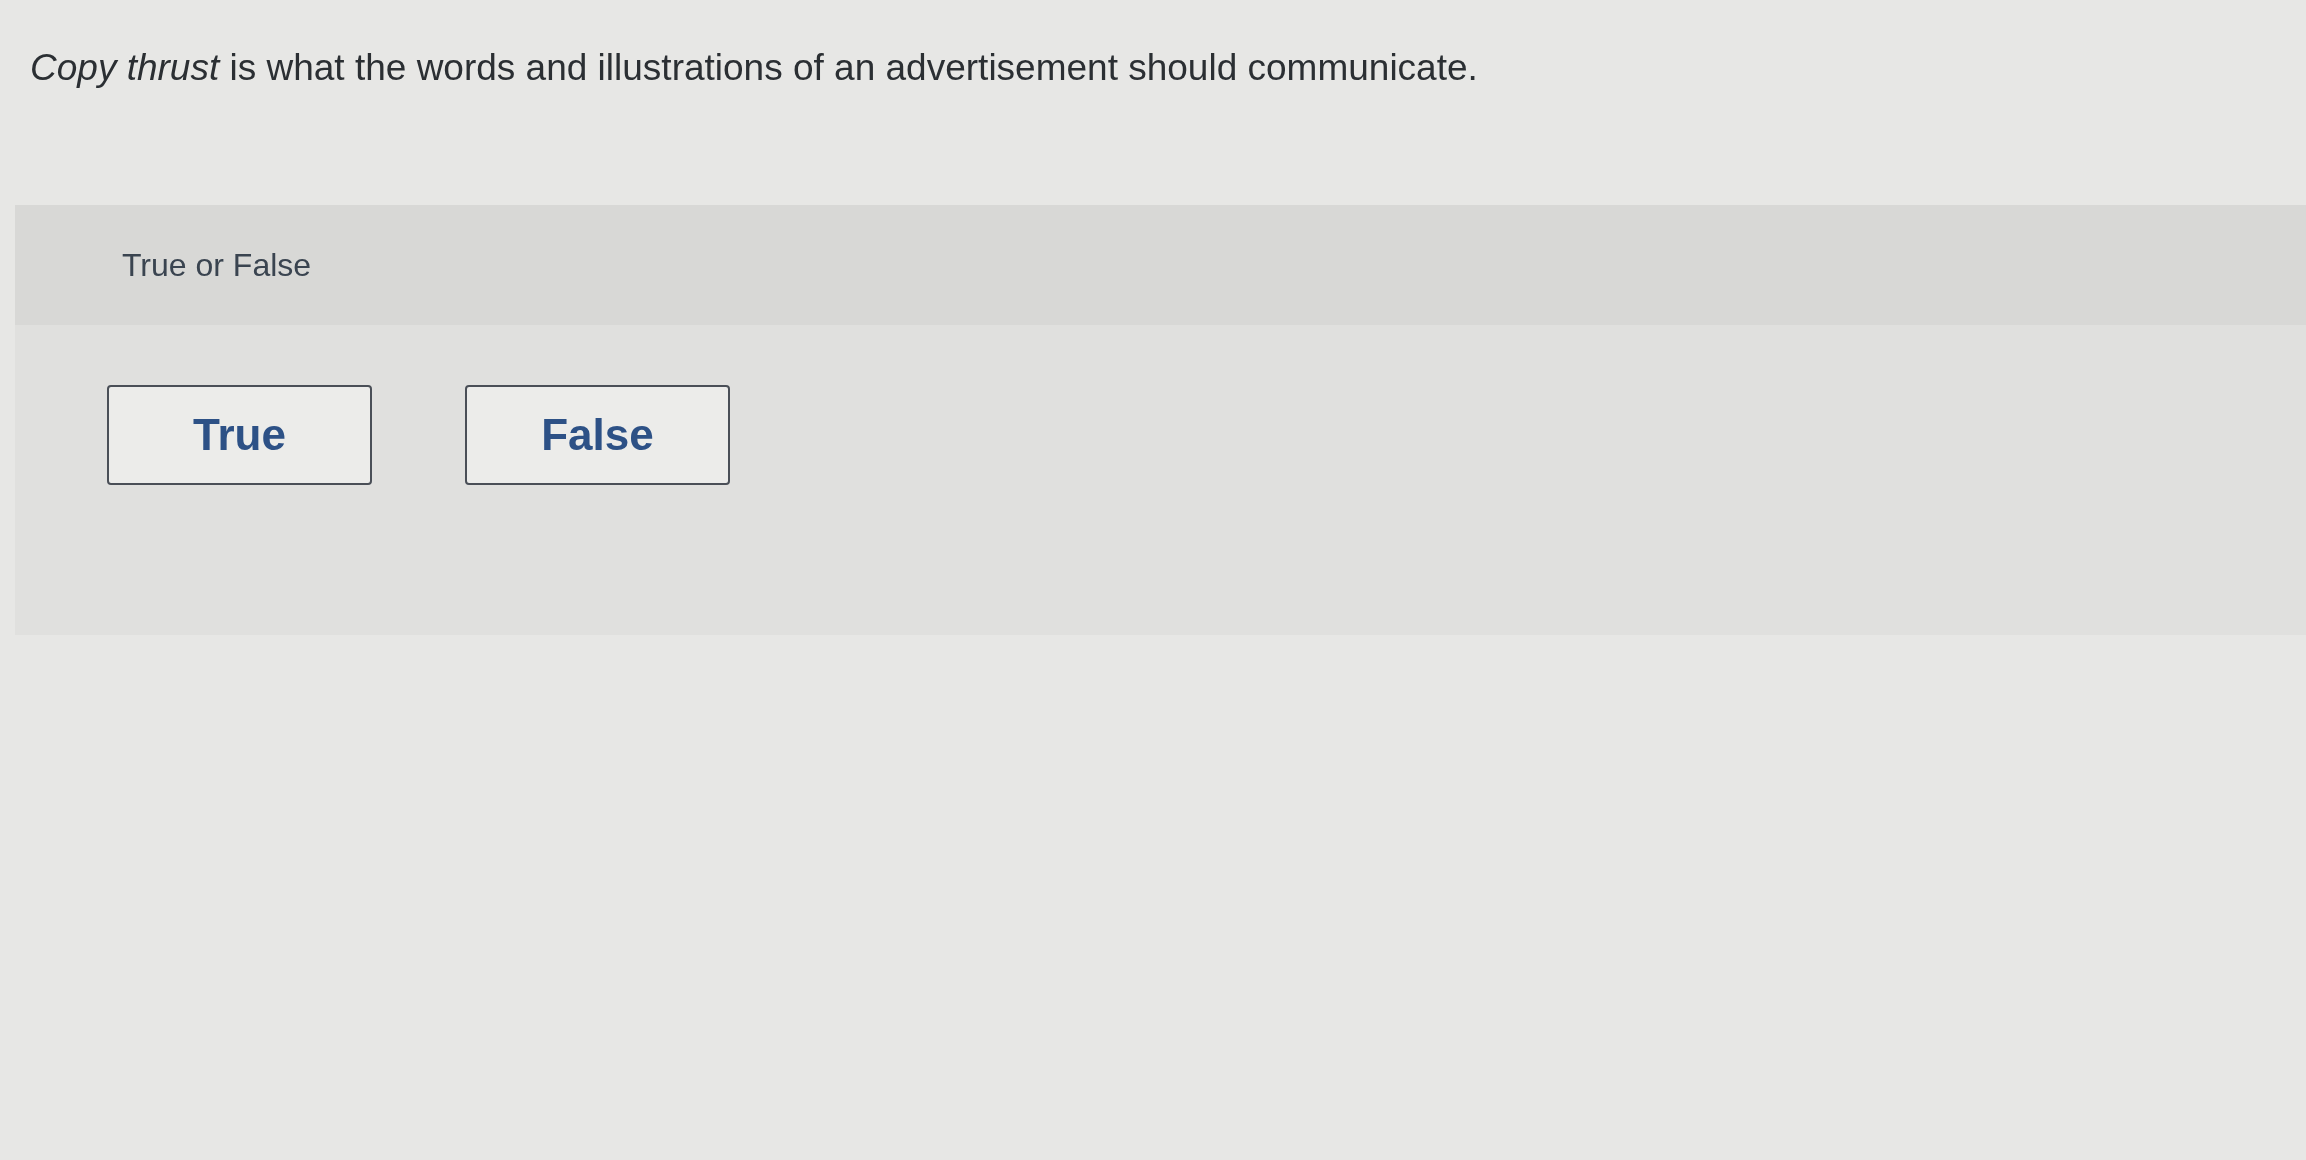 This screenshot has height=1160, width=2306. I want to click on answer-option: False, so click(597, 435).